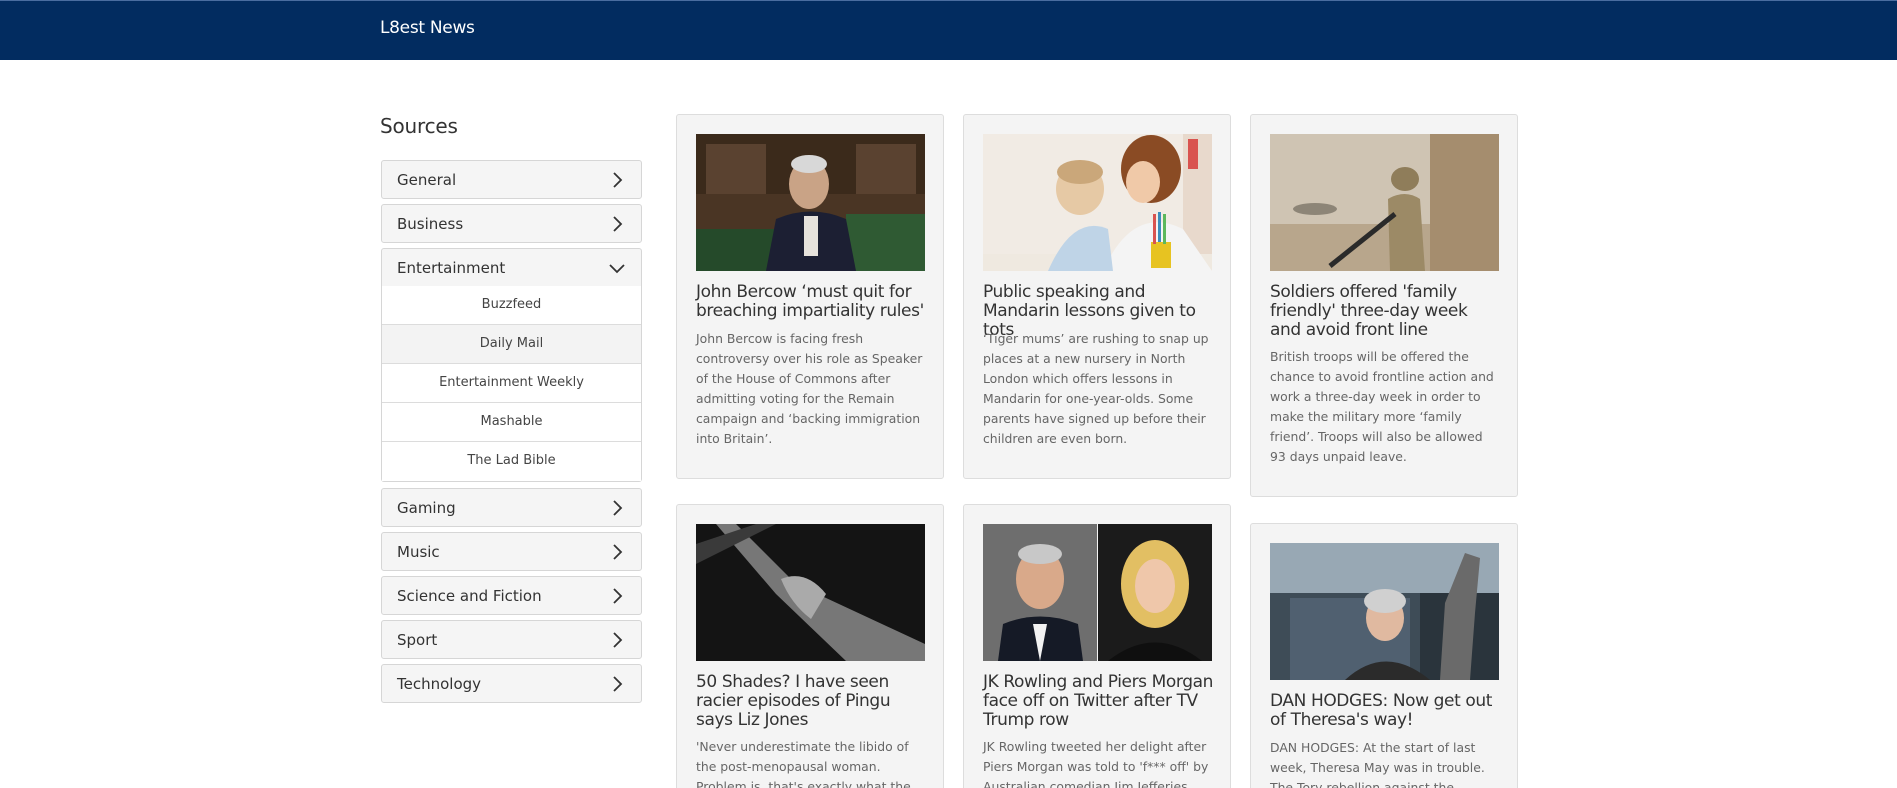 The width and height of the screenshot is (1897, 788). What do you see at coordinates (427, 28) in the screenshot?
I see `brand-link: L8est News` at bounding box center [427, 28].